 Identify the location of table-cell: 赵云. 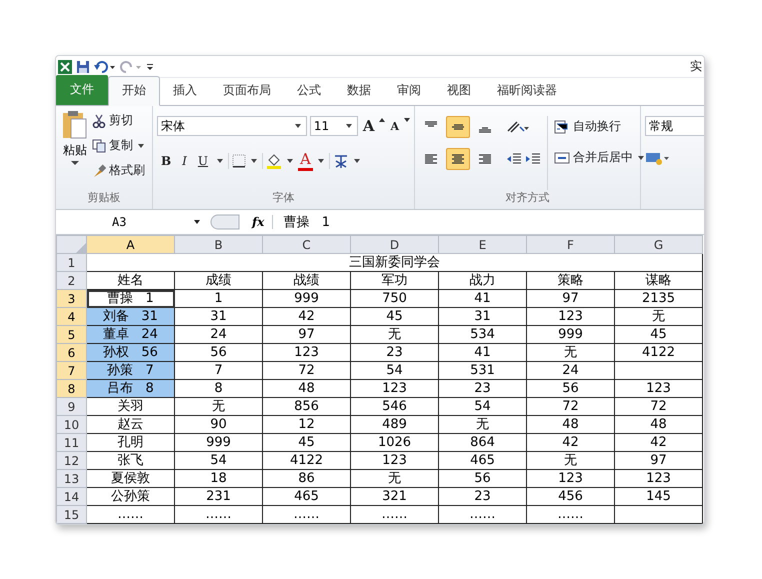
(131, 424).